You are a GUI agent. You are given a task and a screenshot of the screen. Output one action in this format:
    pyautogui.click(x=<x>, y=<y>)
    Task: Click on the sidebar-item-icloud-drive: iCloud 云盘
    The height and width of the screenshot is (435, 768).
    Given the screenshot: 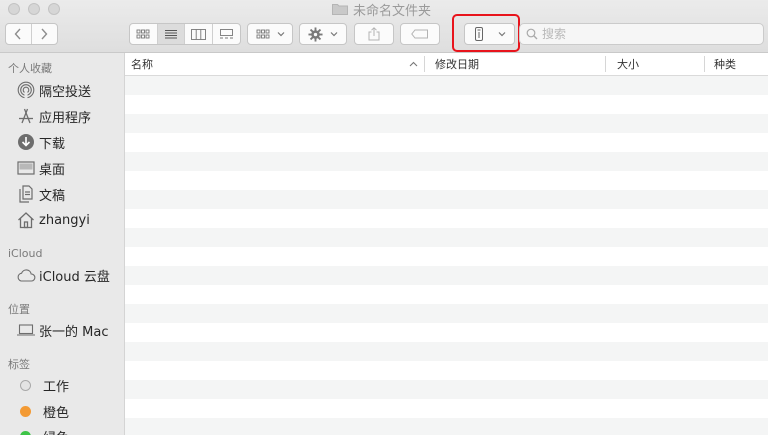 What is the action you would take?
    pyautogui.click(x=63, y=275)
    